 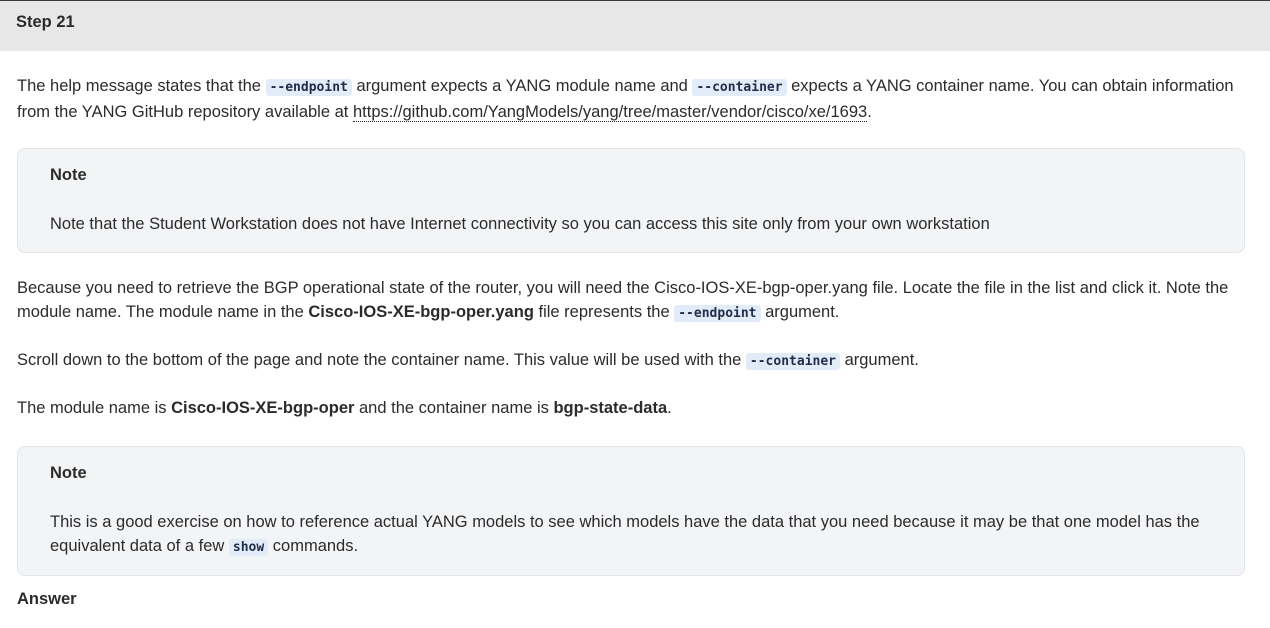 What do you see at coordinates (313, 546) in the screenshot?
I see `text: commands.` at bounding box center [313, 546].